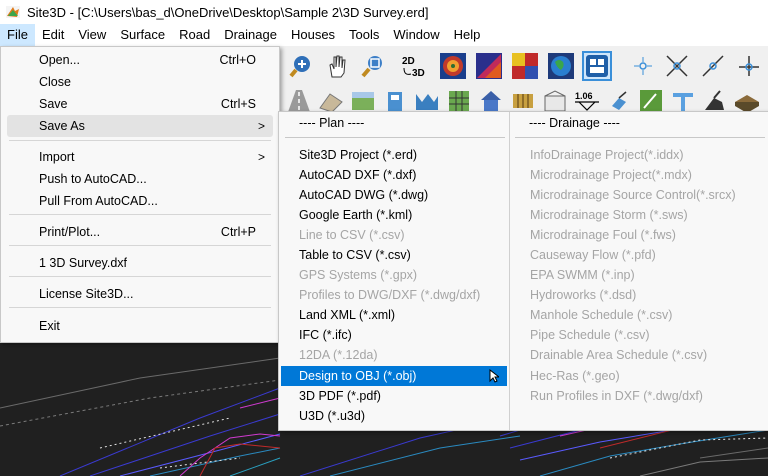 This screenshot has height=476, width=768. What do you see at coordinates (616, 396) in the screenshot?
I see `save-as-run-profiles-dxf: Run Profiles in DXF (*.dwg/dxf)` at bounding box center [616, 396].